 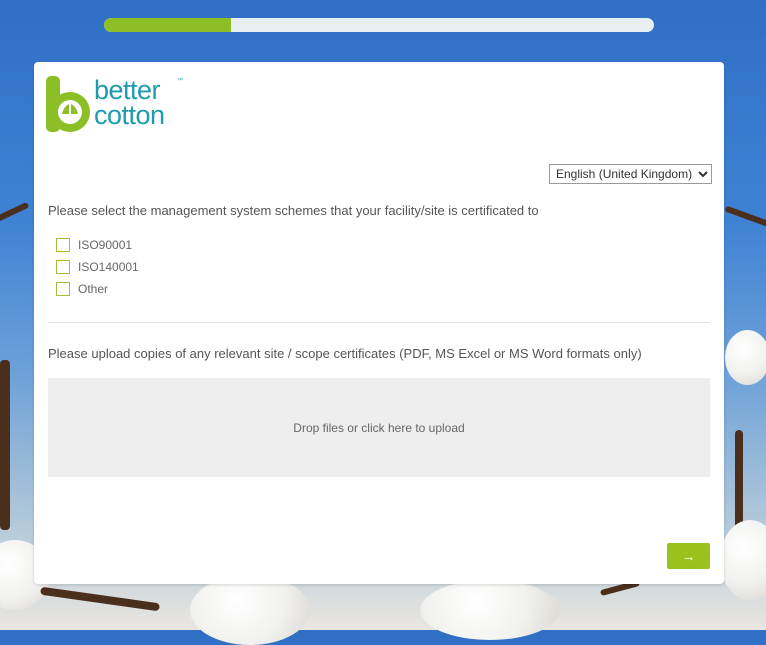 I want to click on logo-line-2: cotton, so click(x=129, y=115).